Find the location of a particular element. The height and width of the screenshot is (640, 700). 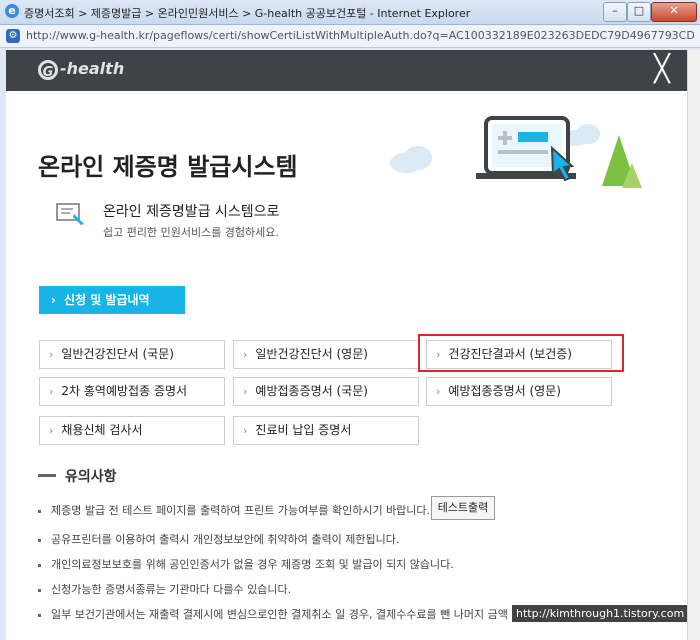

ie-logo-icon: e is located at coordinates (12, 11).